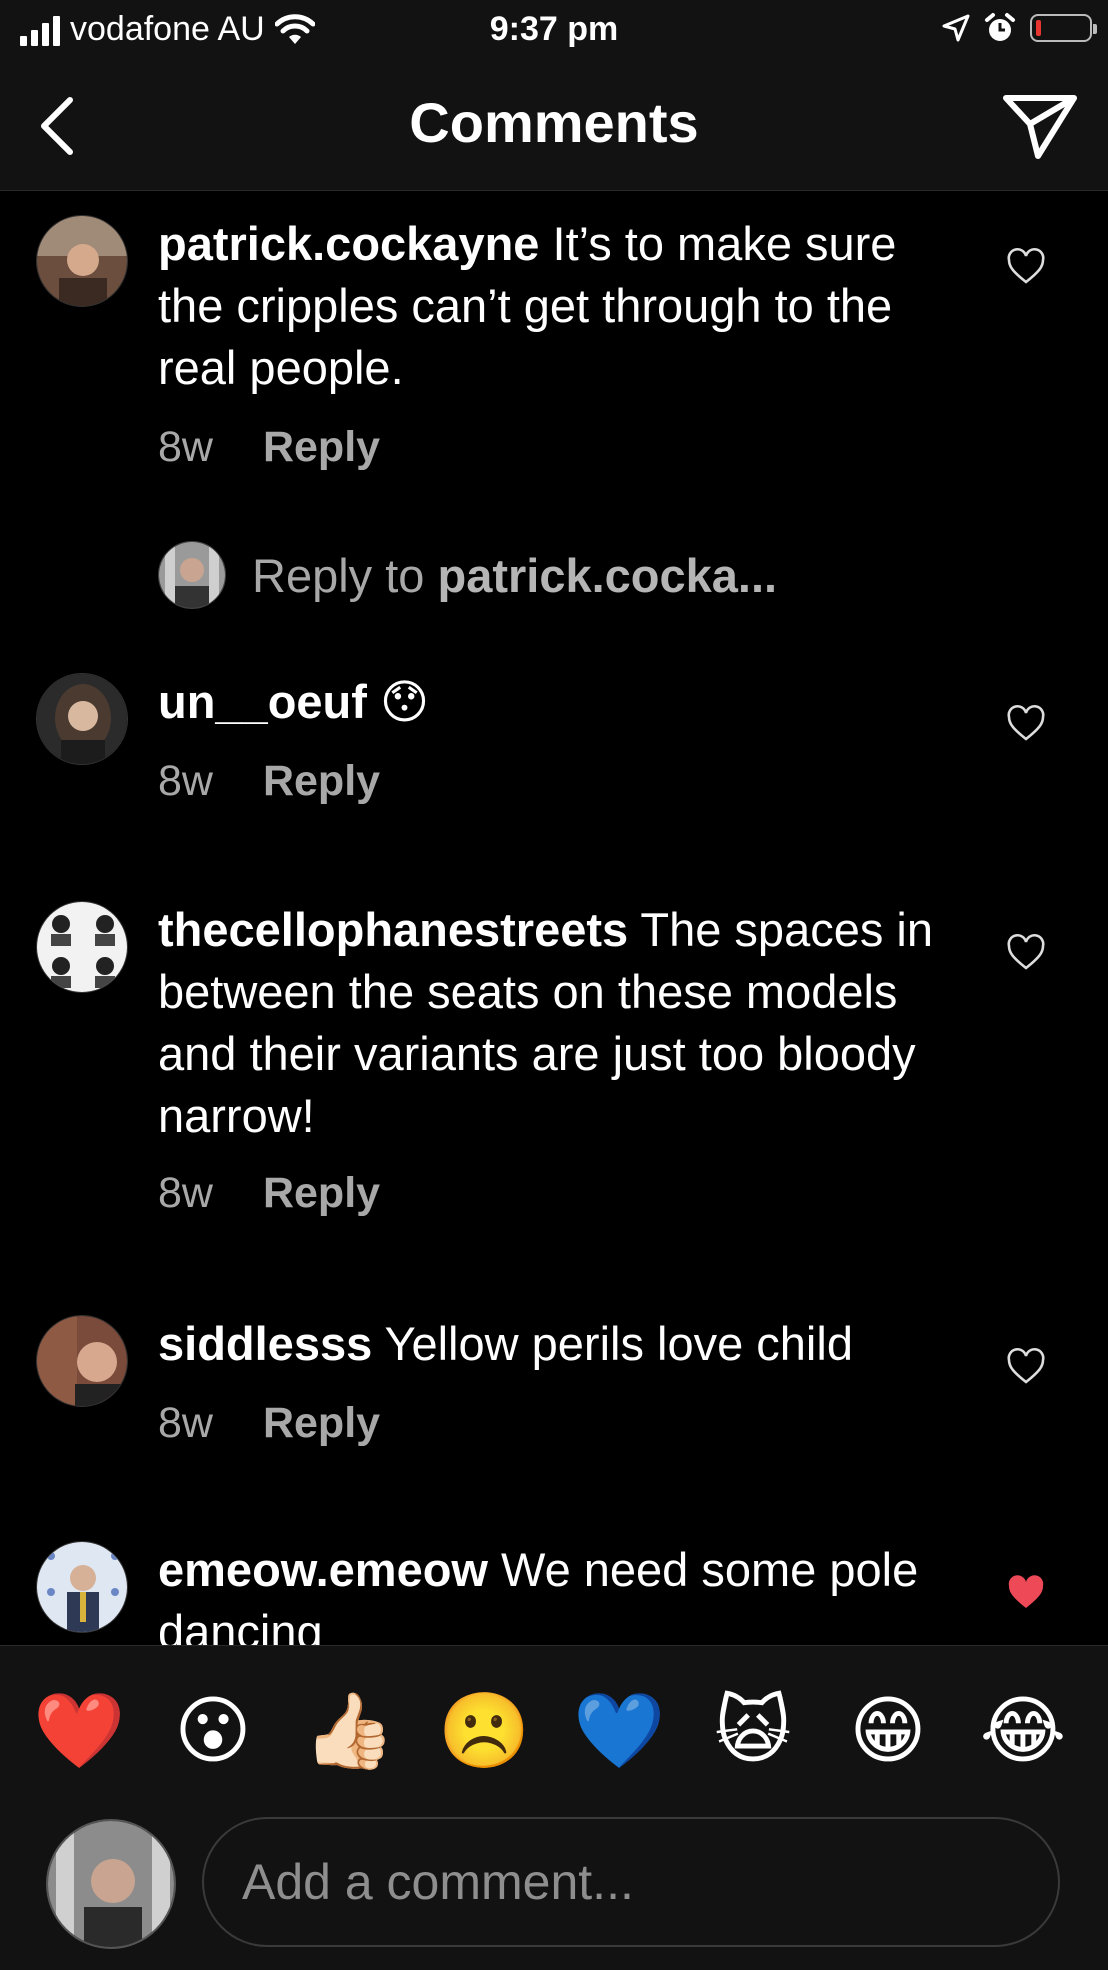  I want to click on reaction-red-heart: ❤️, so click(79, 1731).